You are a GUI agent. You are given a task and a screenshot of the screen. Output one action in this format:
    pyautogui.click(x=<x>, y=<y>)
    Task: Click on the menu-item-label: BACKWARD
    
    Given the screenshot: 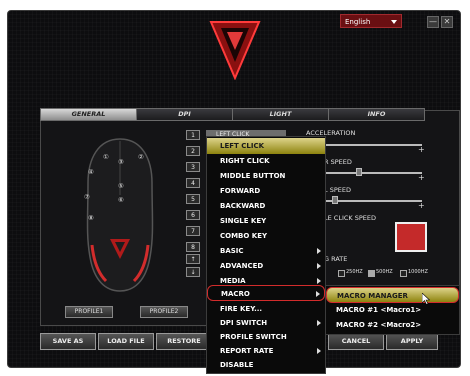 What is the action you would take?
    pyautogui.click(x=243, y=206)
    